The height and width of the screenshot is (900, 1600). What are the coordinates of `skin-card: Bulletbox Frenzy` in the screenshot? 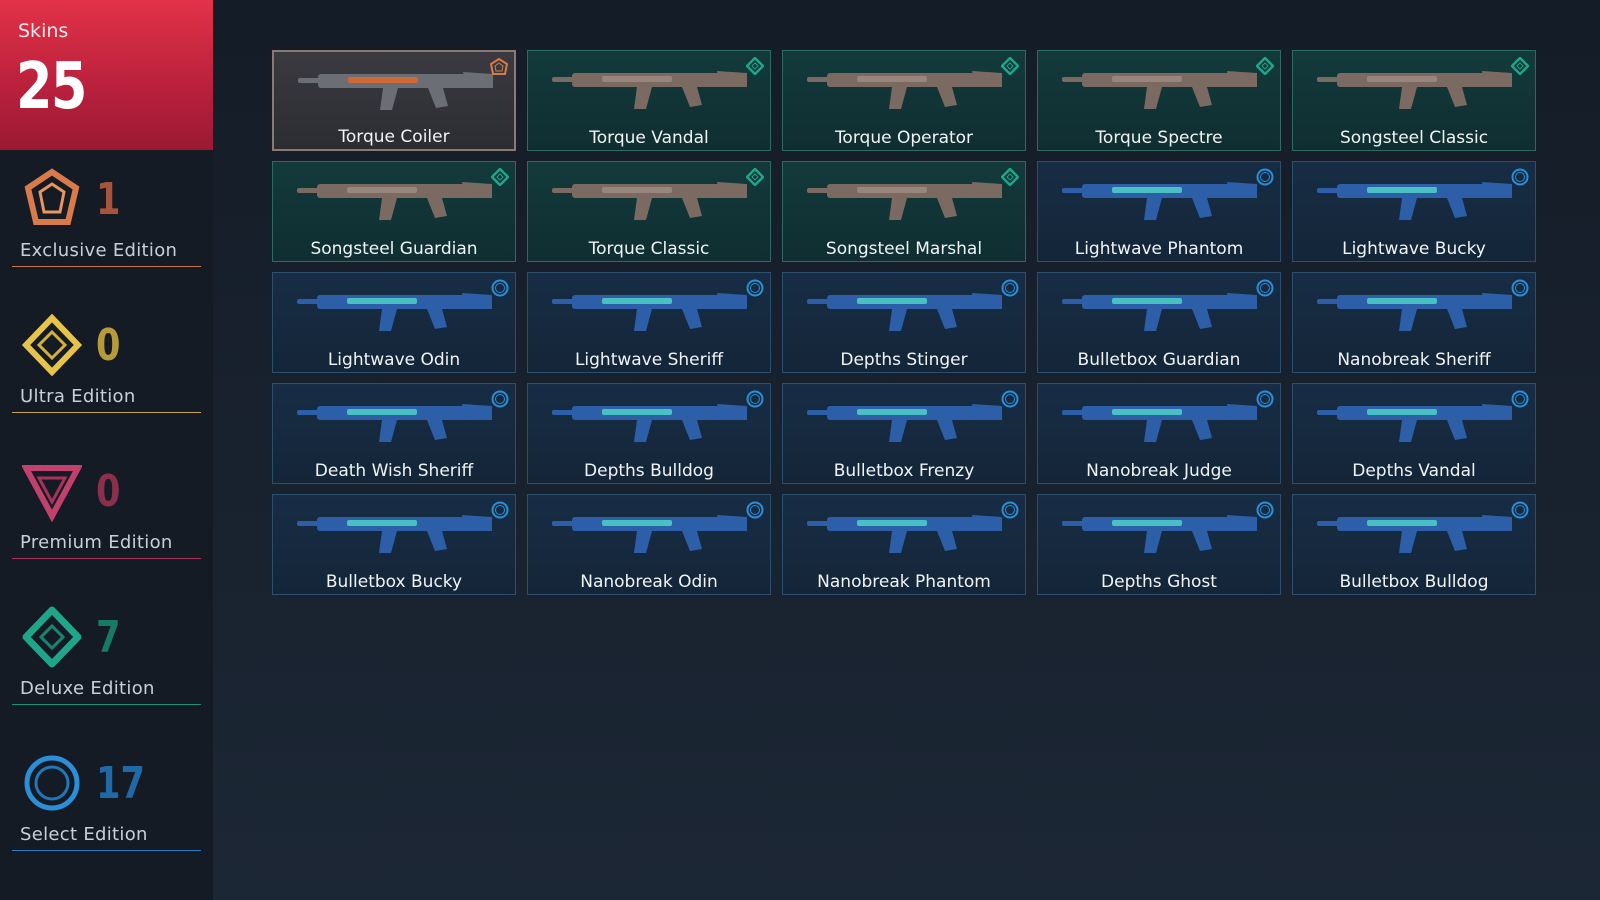 It's located at (904, 433).